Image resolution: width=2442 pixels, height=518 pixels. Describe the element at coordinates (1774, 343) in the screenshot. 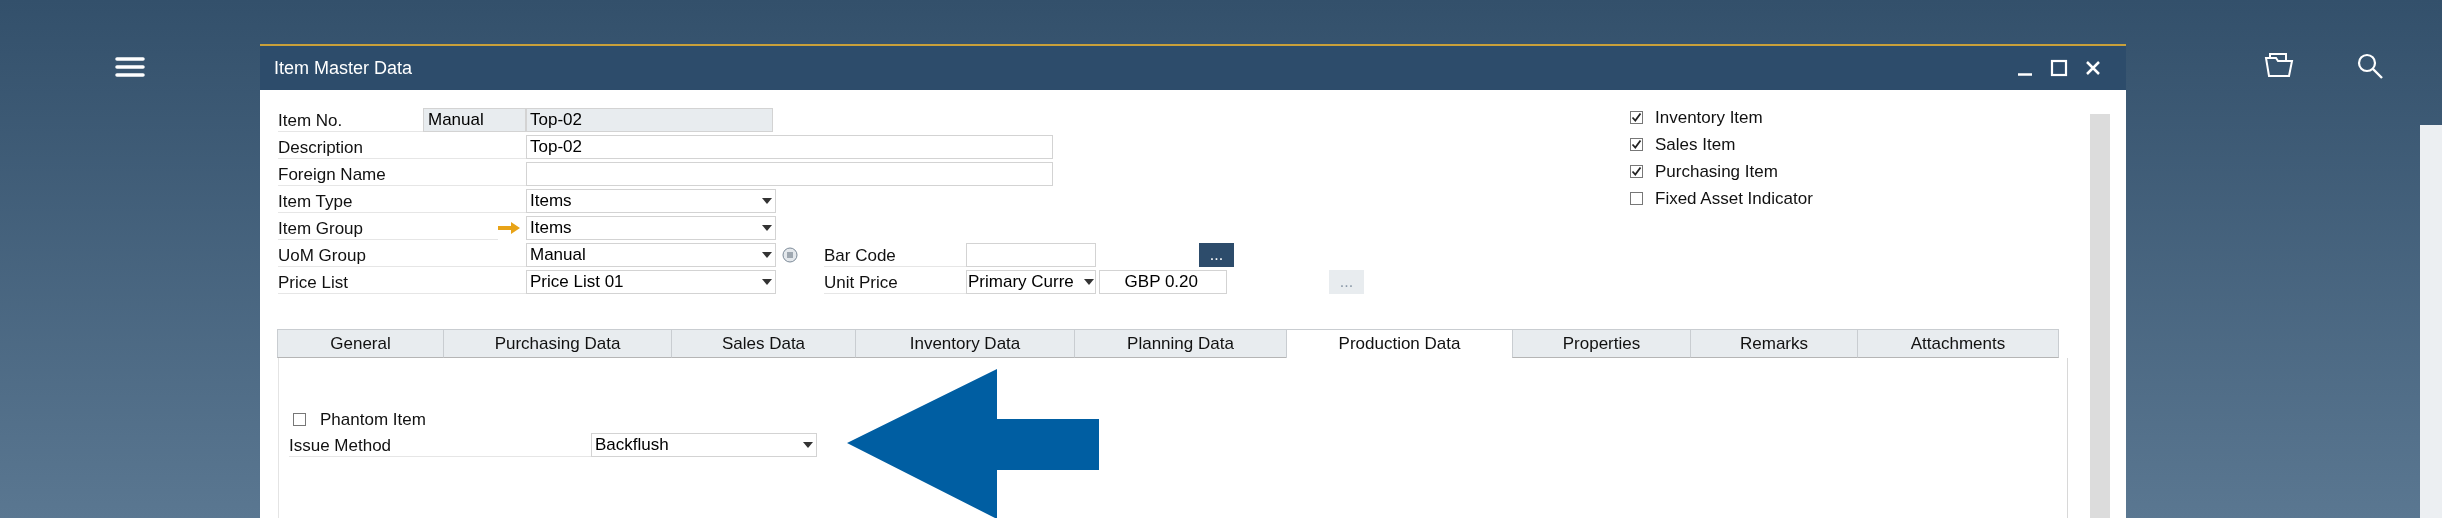

I see `tab: Remarks` at that location.